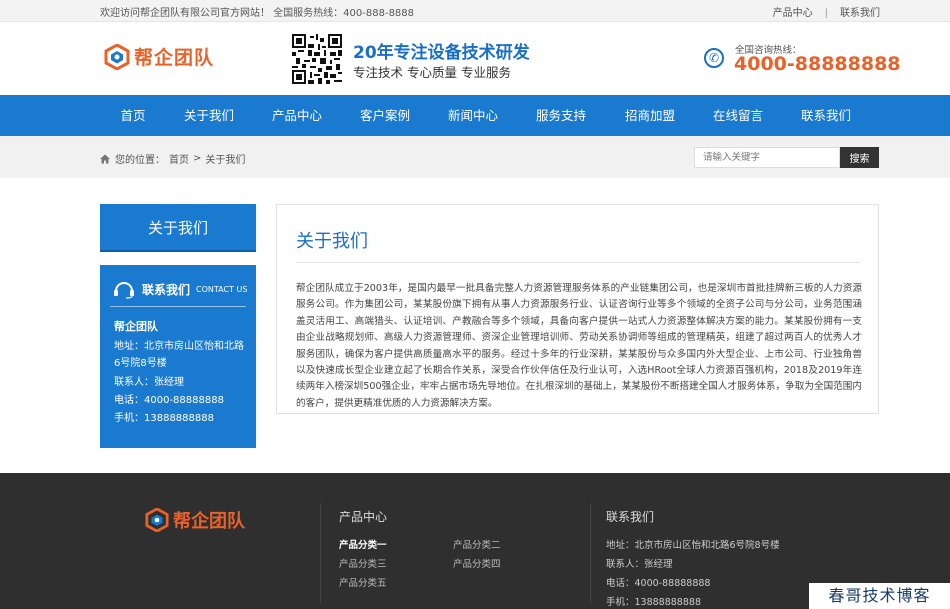 The image size is (950, 609). I want to click on top-link-contact: 联系我们, so click(860, 13).